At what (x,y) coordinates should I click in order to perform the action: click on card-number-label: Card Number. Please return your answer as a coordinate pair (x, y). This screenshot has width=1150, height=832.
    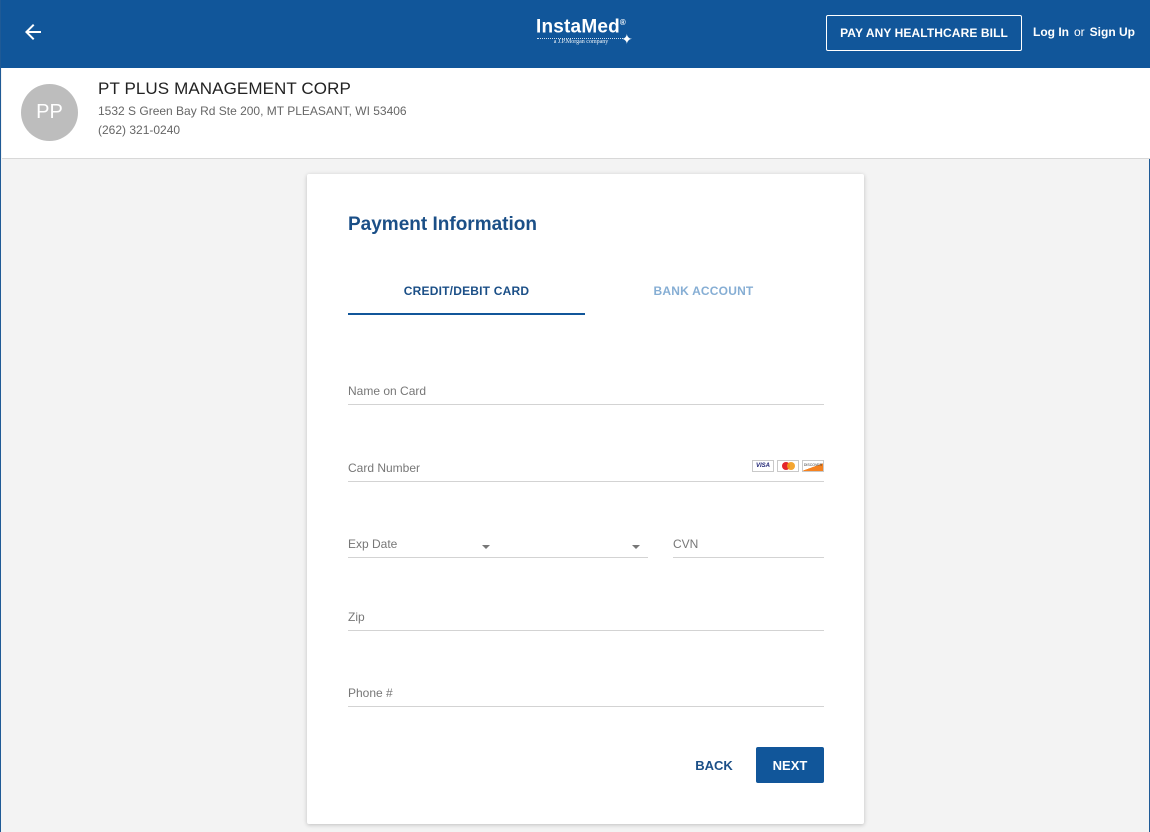
    Looking at the image, I should click on (384, 468).